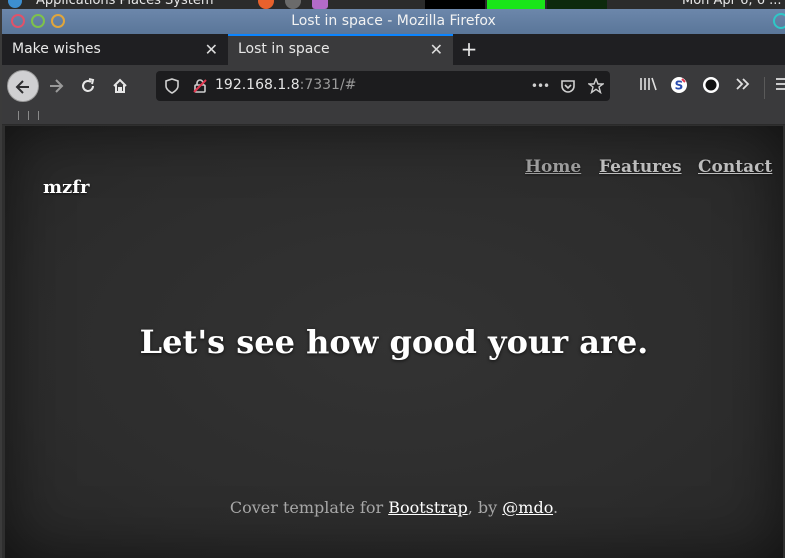 This screenshot has height=558, width=785. I want to click on cpu-monitor, so click(455, 4).